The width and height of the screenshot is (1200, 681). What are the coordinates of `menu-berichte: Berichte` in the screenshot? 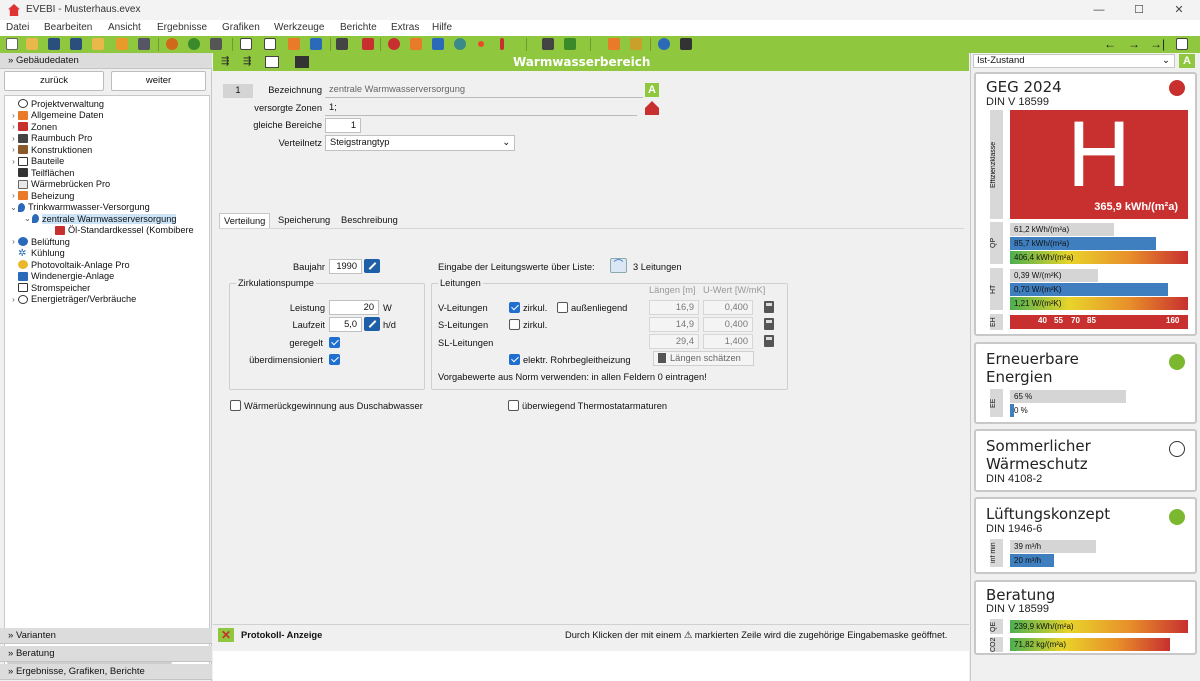 It's located at (358, 27).